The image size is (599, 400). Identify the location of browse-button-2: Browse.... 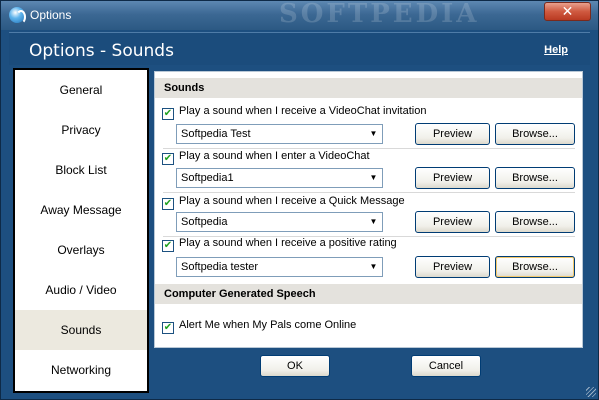
(535, 178).